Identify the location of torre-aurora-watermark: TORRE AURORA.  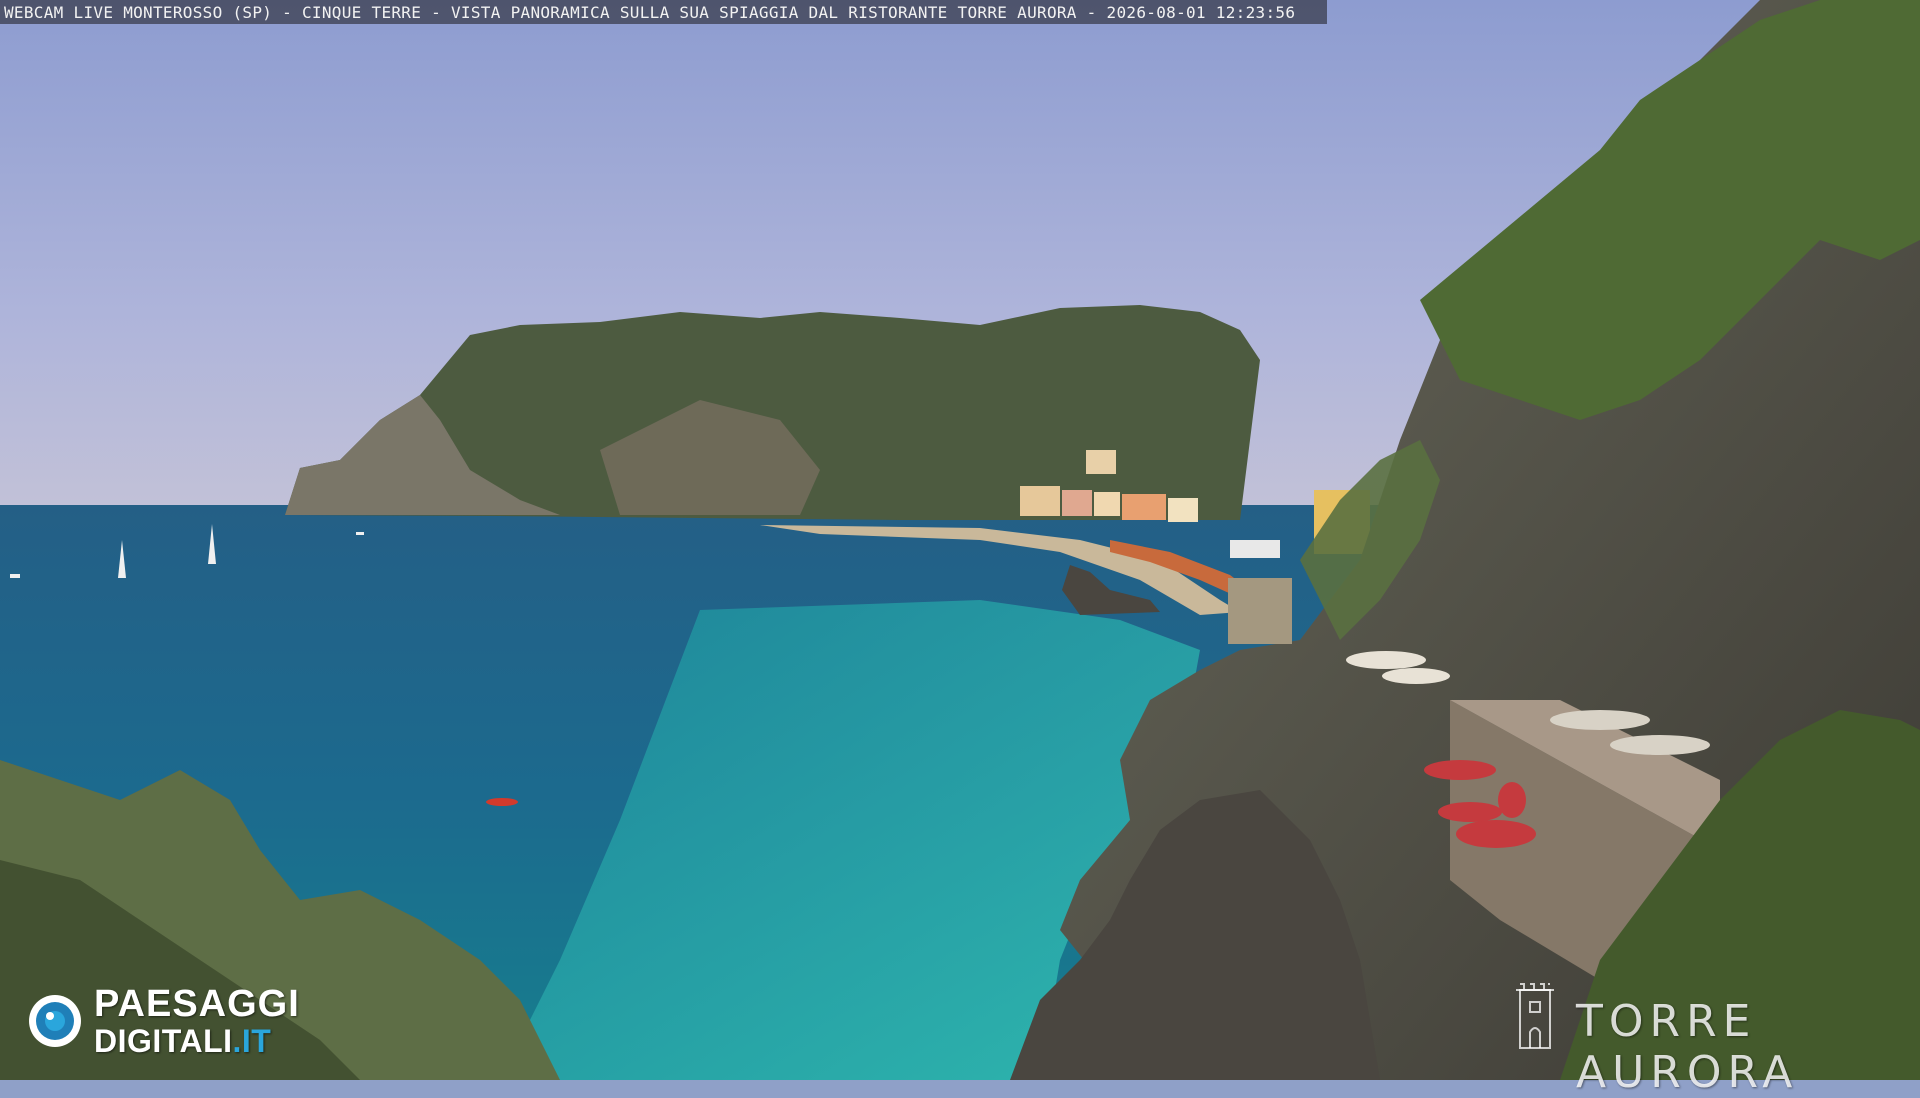
(1687, 1047).